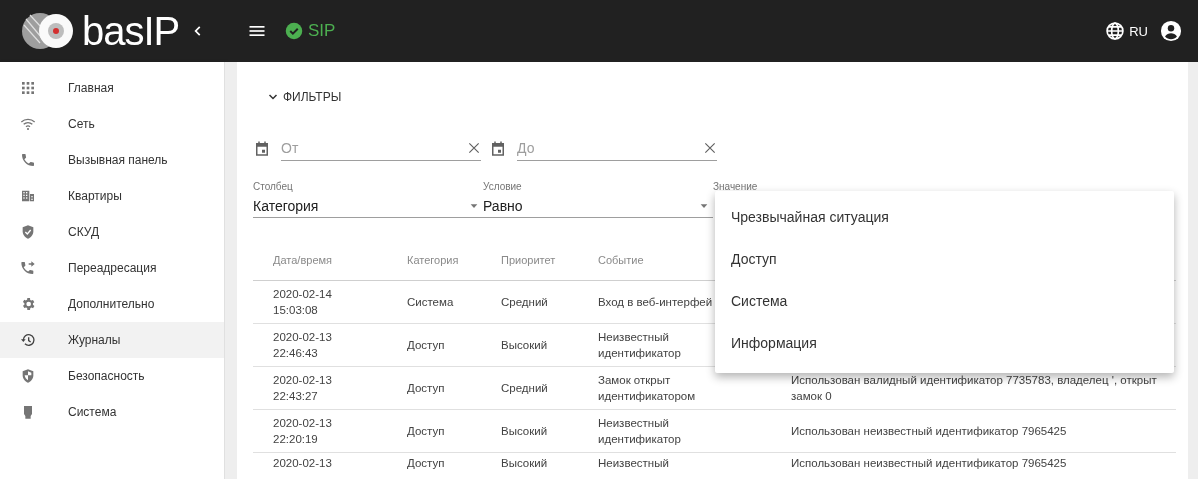 Image resolution: width=1198 pixels, height=479 pixels. What do you see at coordinates (944, 348) in the screenshot?
I see `menu-option: Информация` at bounding box center [944, 348].